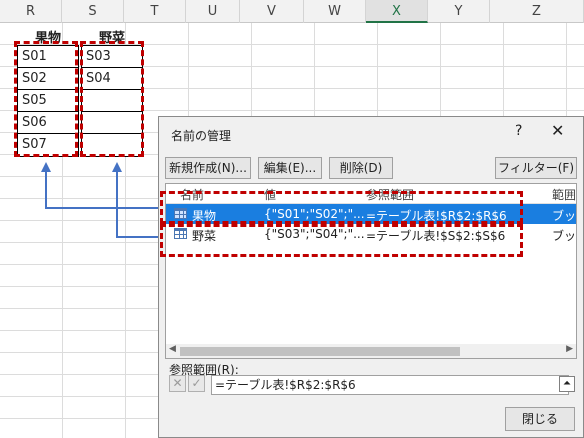 The width and height of the screenshot is (584, 438). Describe the element at coordinates (117, 167) in the screenshot. I see `veg-arrowhead` at that location.